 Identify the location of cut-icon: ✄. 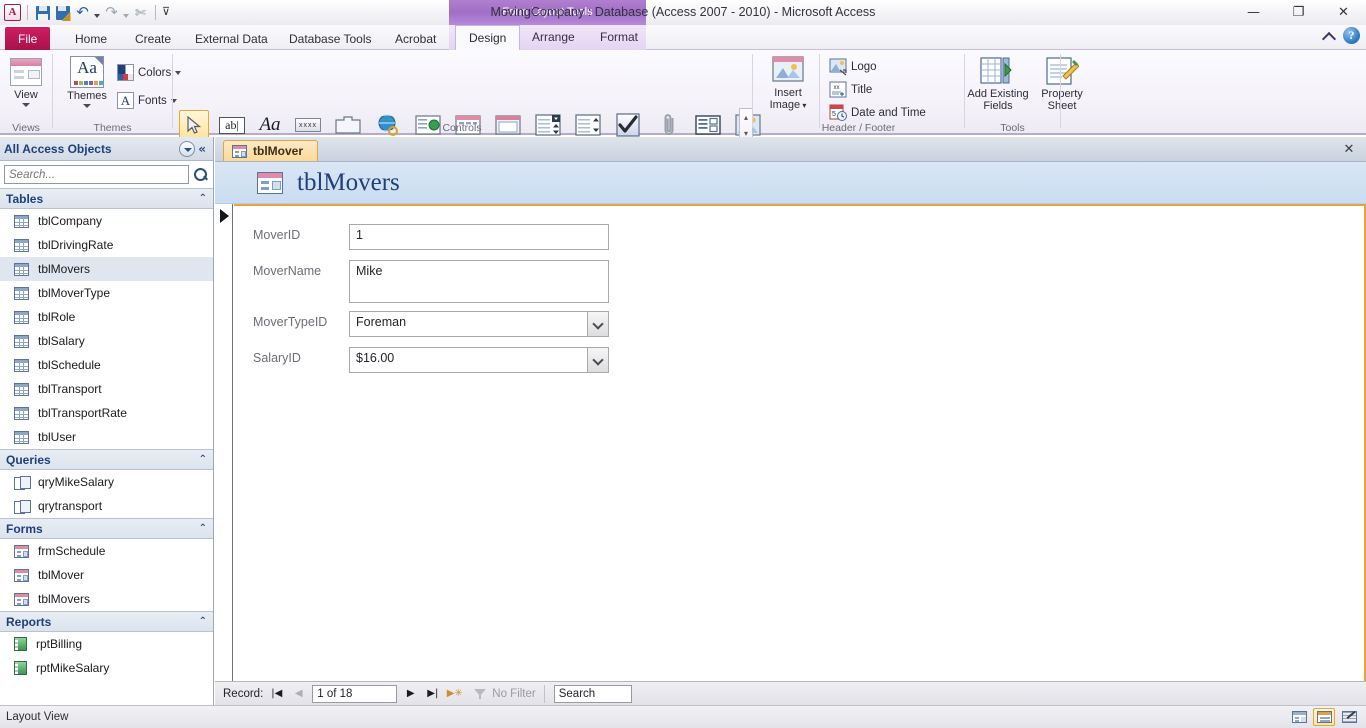
(140, 12).